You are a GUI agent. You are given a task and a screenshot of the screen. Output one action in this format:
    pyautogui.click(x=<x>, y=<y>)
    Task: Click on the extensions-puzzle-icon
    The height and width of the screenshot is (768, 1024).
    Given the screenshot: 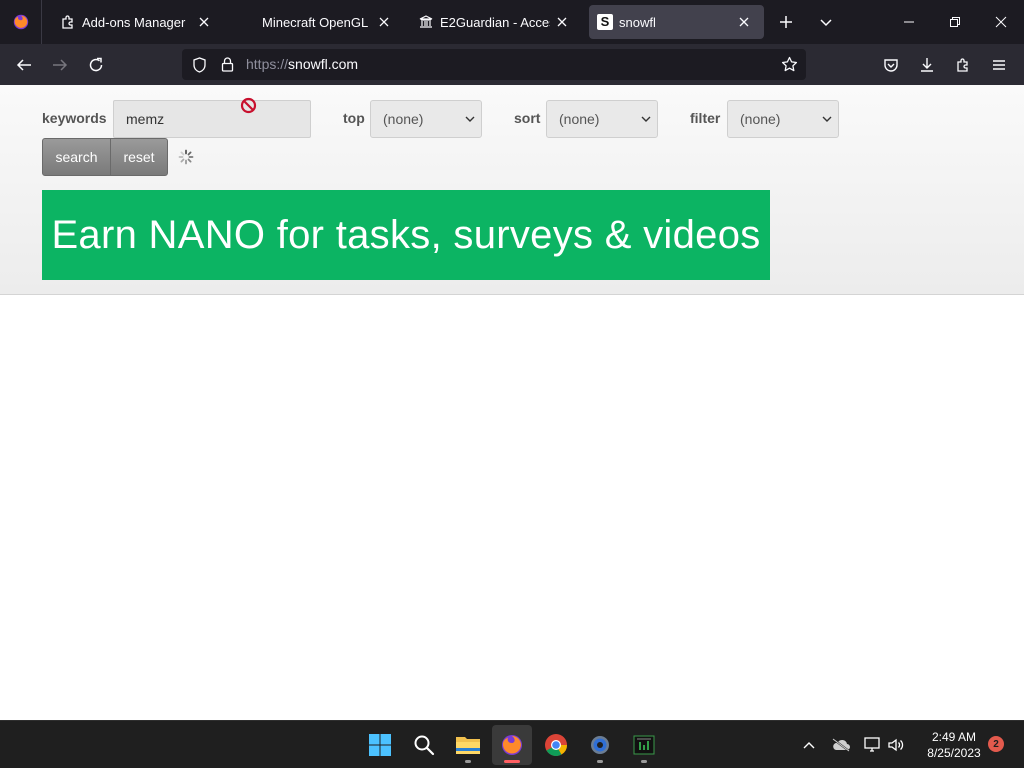 What is the action you would take?
    pyautogui.click(x=963, y=65)
    